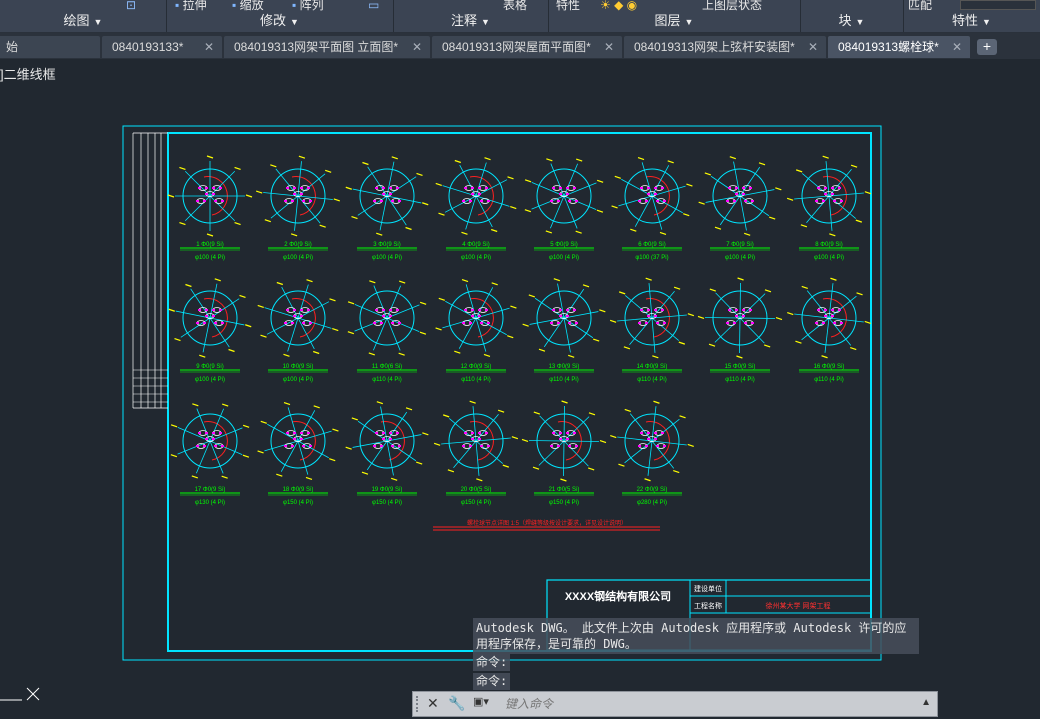 The width and height of the screenshot is (1040, 719). I want to click on wrench-icon: 🔧, so click(456, 703).